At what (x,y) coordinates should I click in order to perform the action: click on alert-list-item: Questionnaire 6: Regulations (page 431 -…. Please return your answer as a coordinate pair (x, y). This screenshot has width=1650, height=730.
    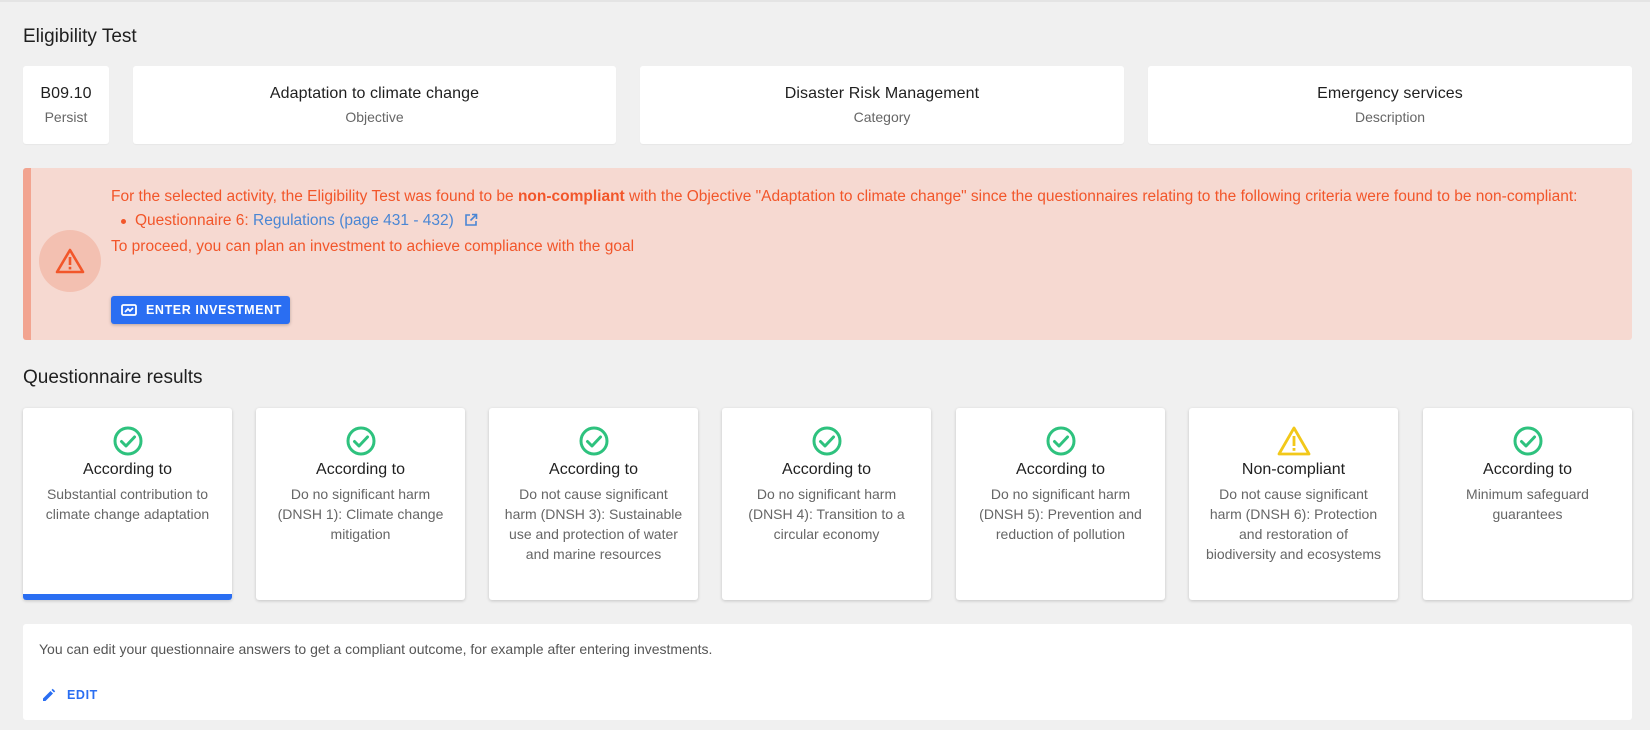
    Looking at the image, I should click on (860, 222).